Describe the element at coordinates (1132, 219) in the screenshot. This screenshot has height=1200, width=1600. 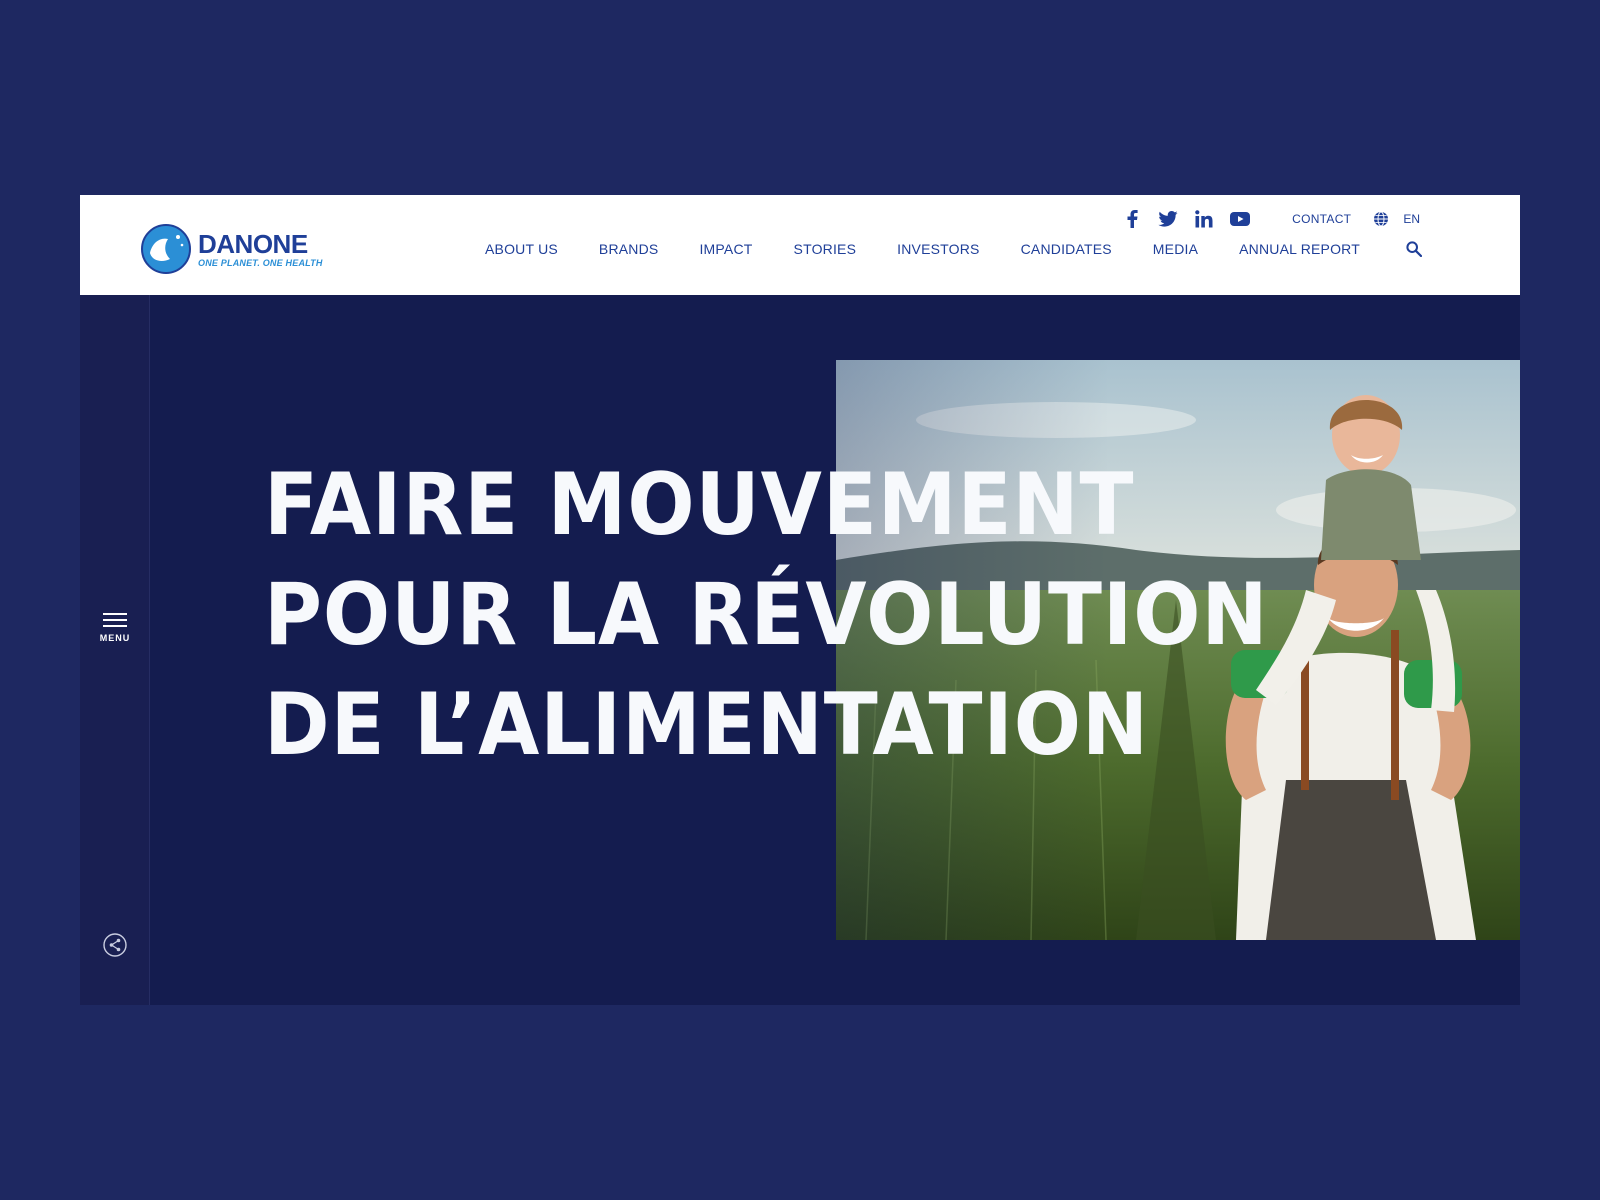
I see `facebook-icon` at that location.